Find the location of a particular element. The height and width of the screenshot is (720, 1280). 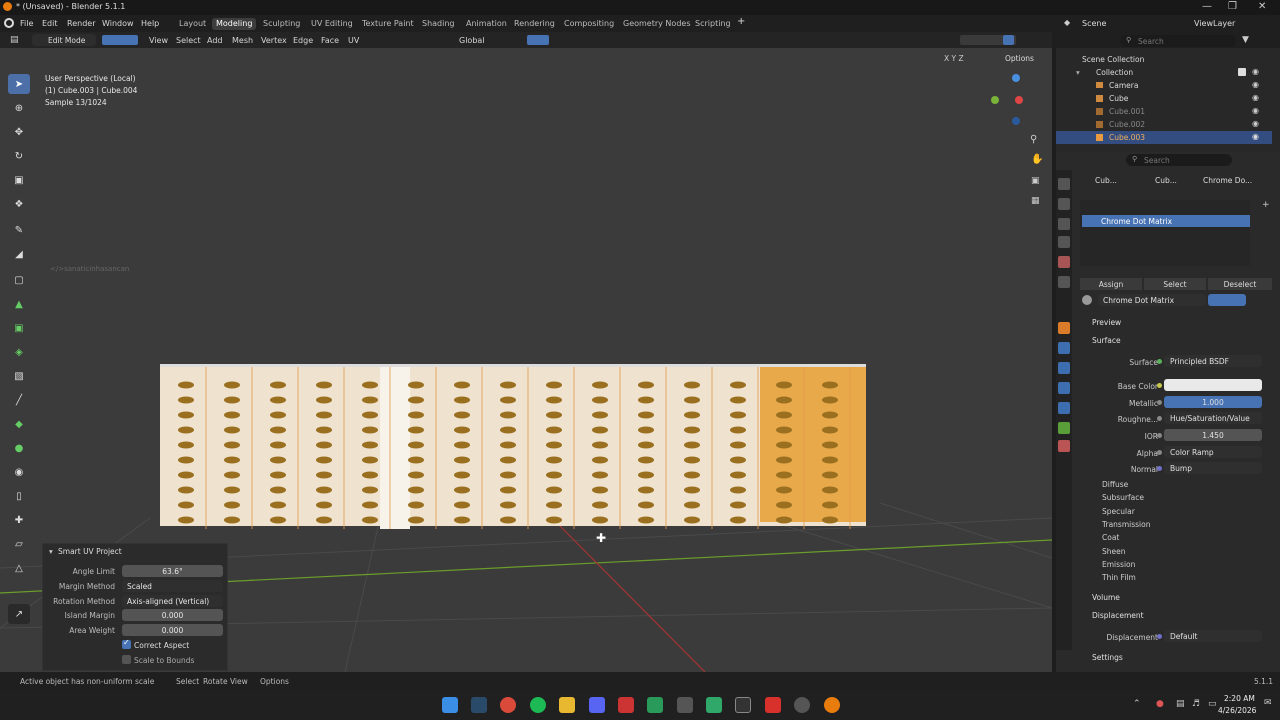

angle-limit-field: 63.6° is located at coordinates (172, 571).